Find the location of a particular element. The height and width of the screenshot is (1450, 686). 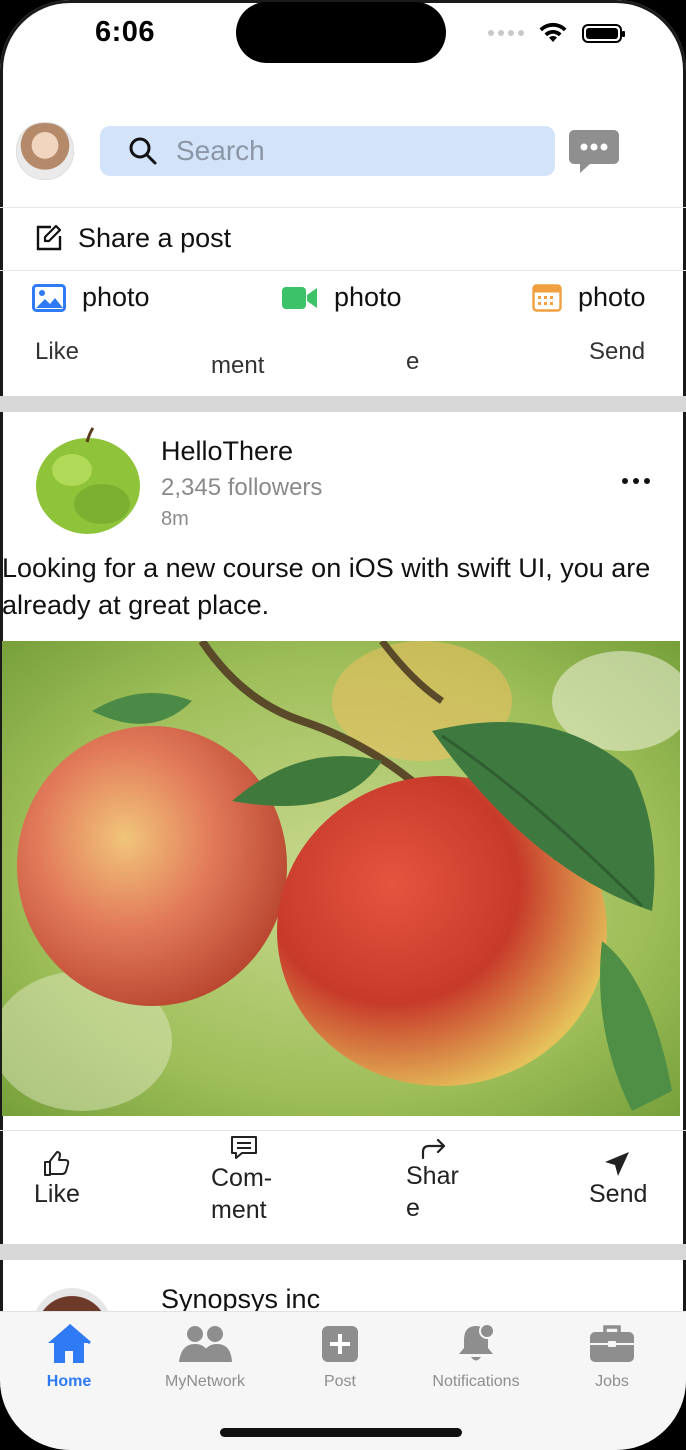

tab-home-label: Home is located at coordinates (69, 1381).